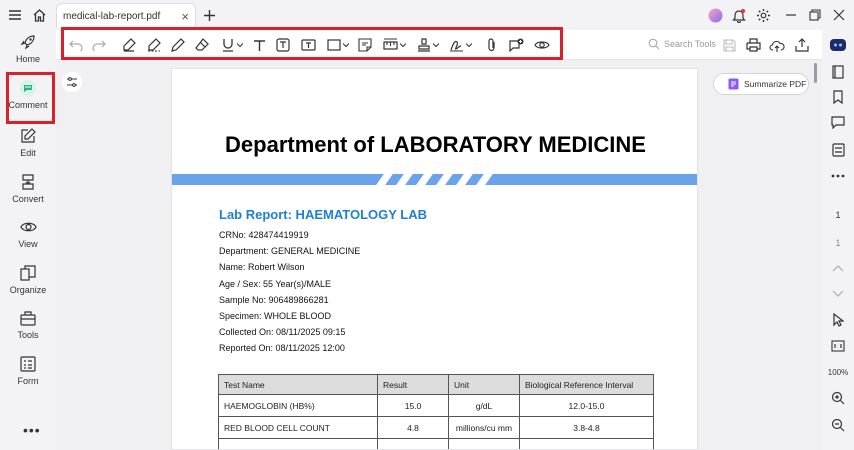 The height and width of the screenshot is (450, 854). I want to click on search-tools-placeholder: Search Tools, so click(690, 44).